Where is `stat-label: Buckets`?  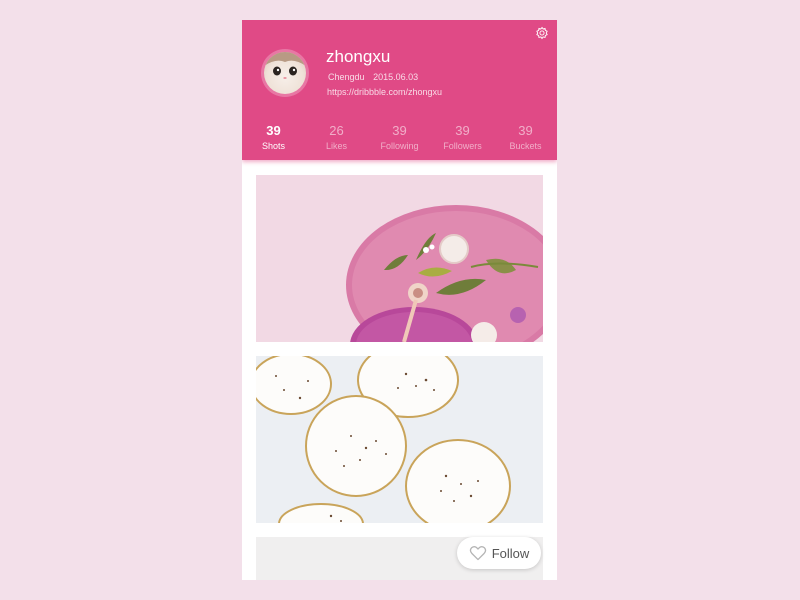
stat-label: Buckets is located at coordinates (525, 146).